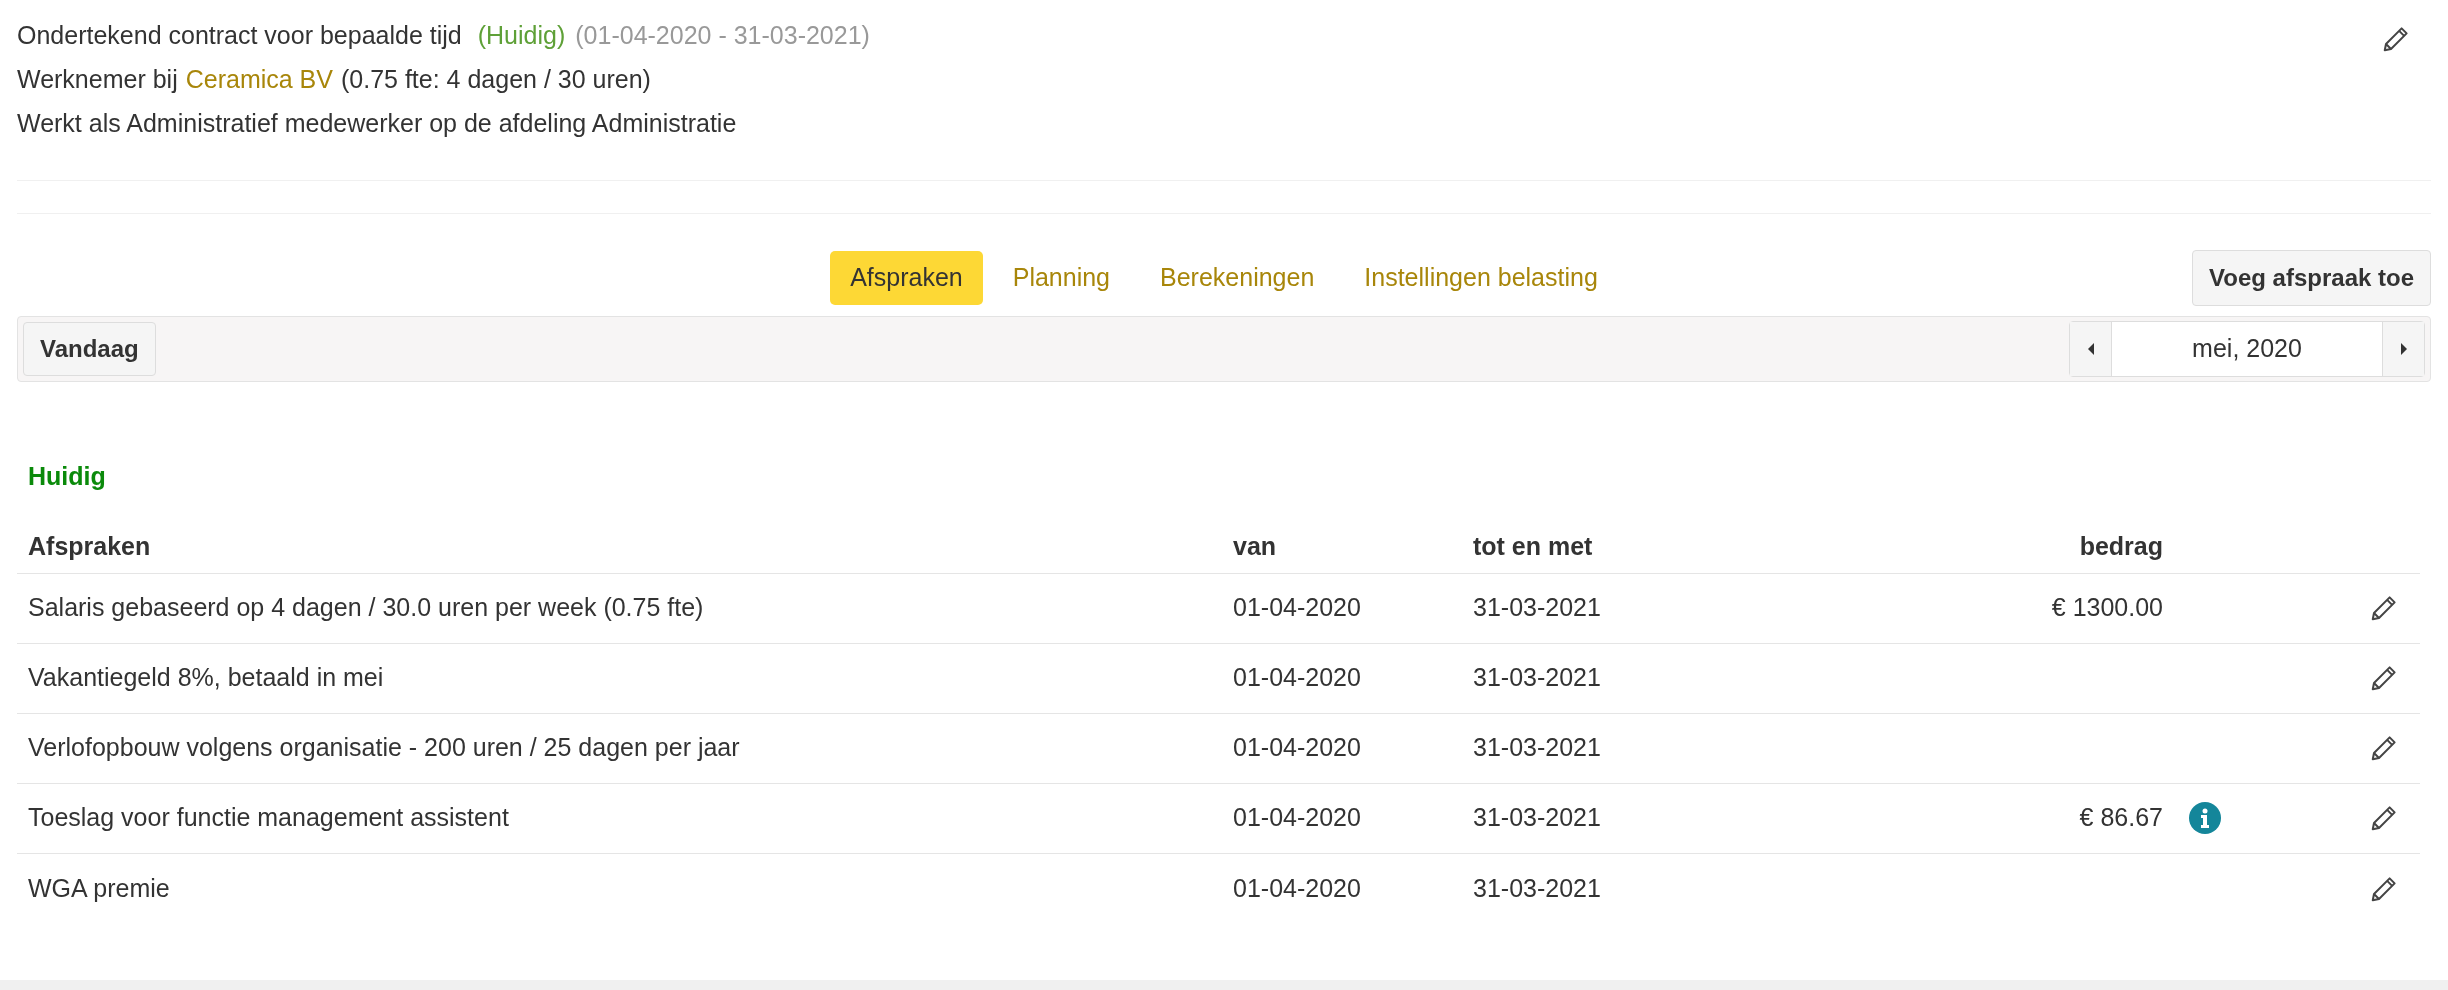 This screenshot has height=990, width=2448. Describe the element at coordinates (722, 35) in the screenshot. I see `contract-period: (01-04-2020 - 31-03-2021)` at that location.